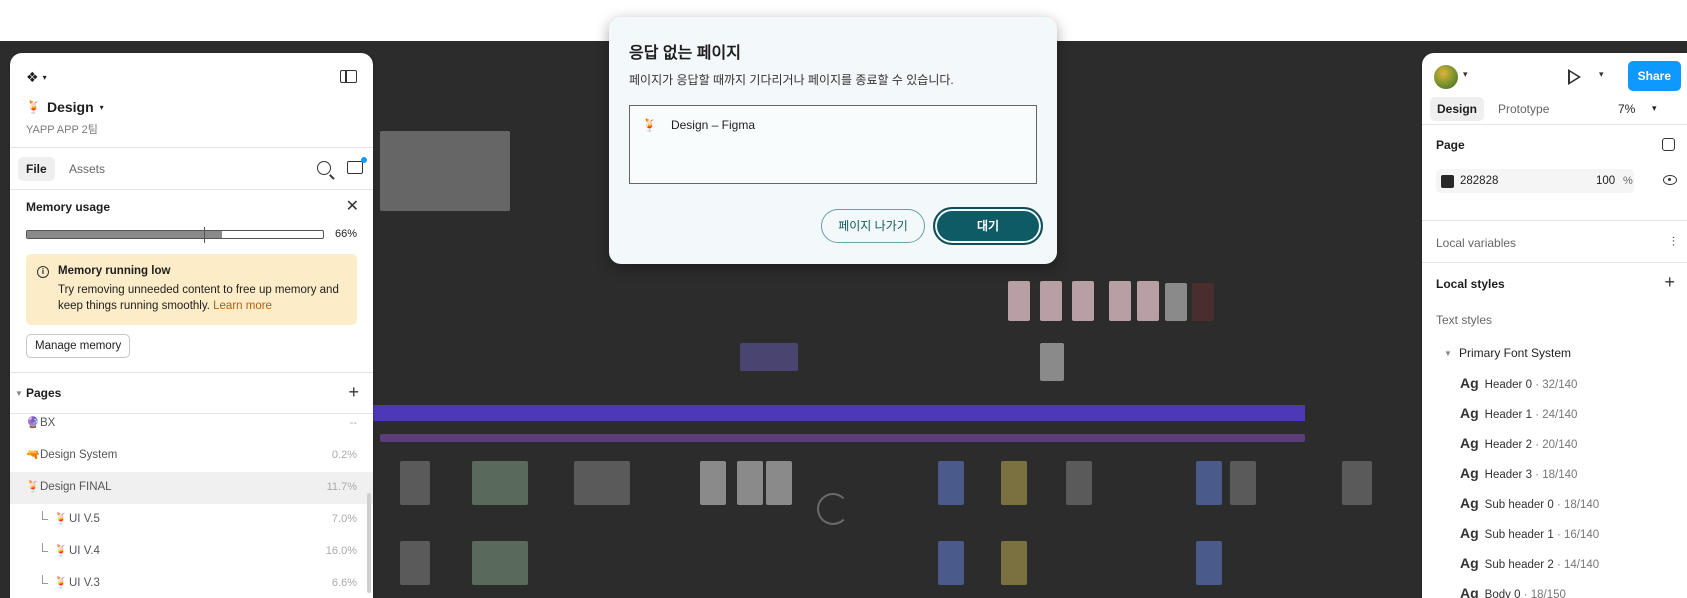  What do you see at coordinates (36, 77) in the screenshot?
I see `main-menu-button: ❖ ▾` at bounding box center [36, 77].